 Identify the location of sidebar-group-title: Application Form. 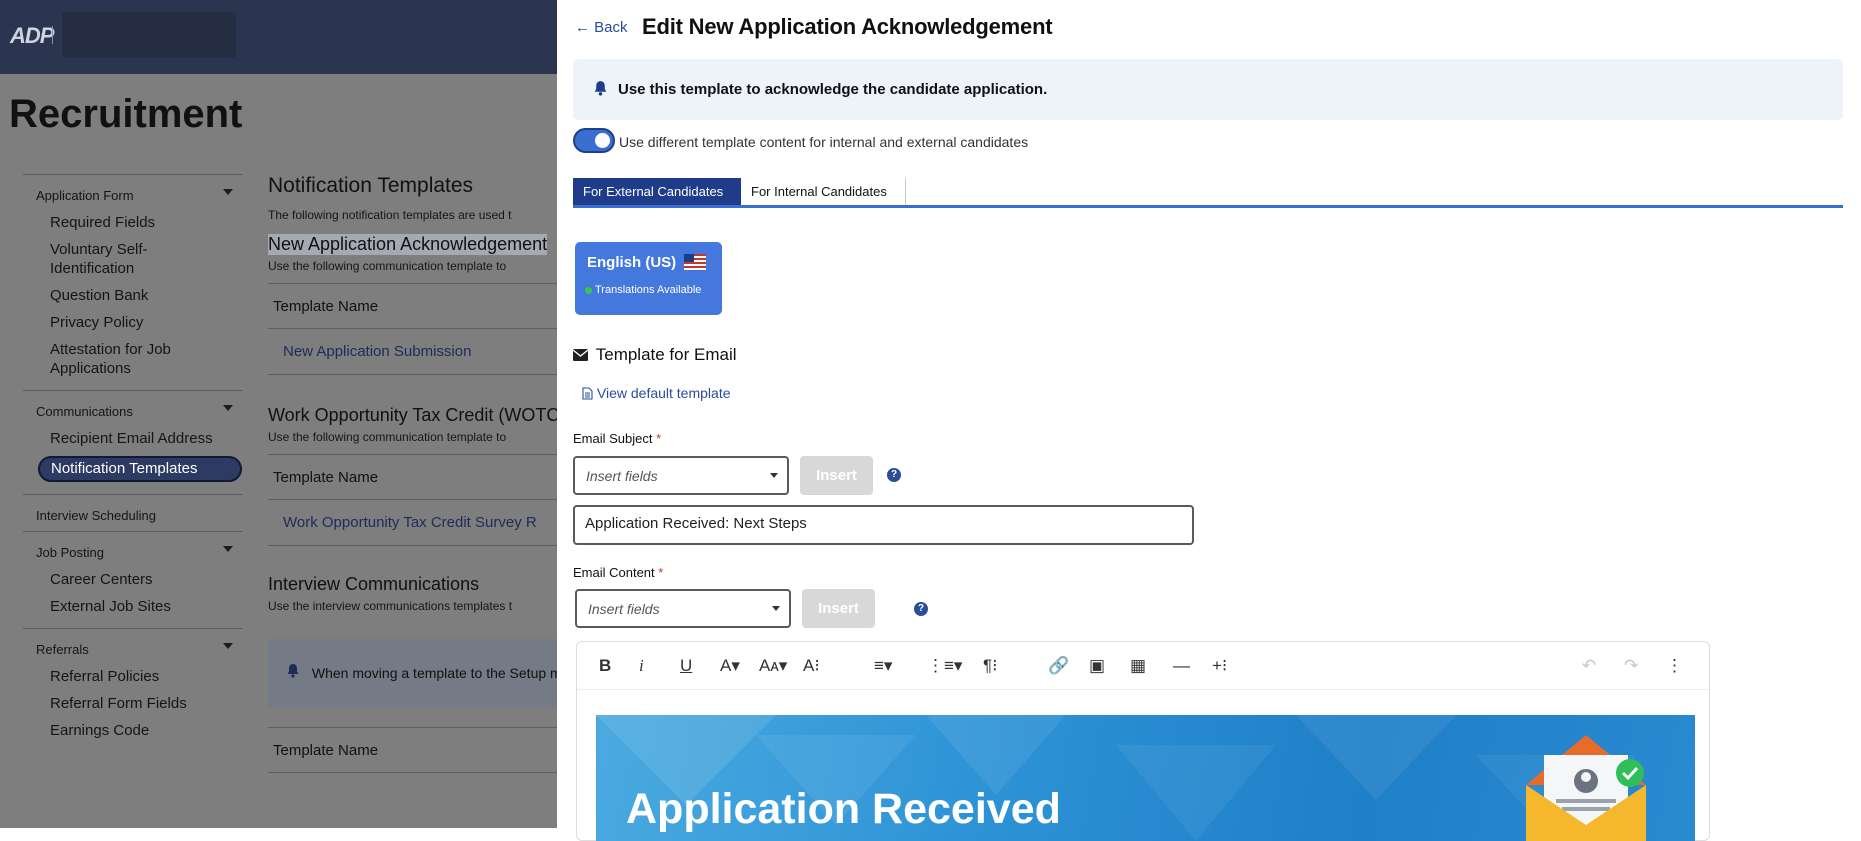
(133, 196).